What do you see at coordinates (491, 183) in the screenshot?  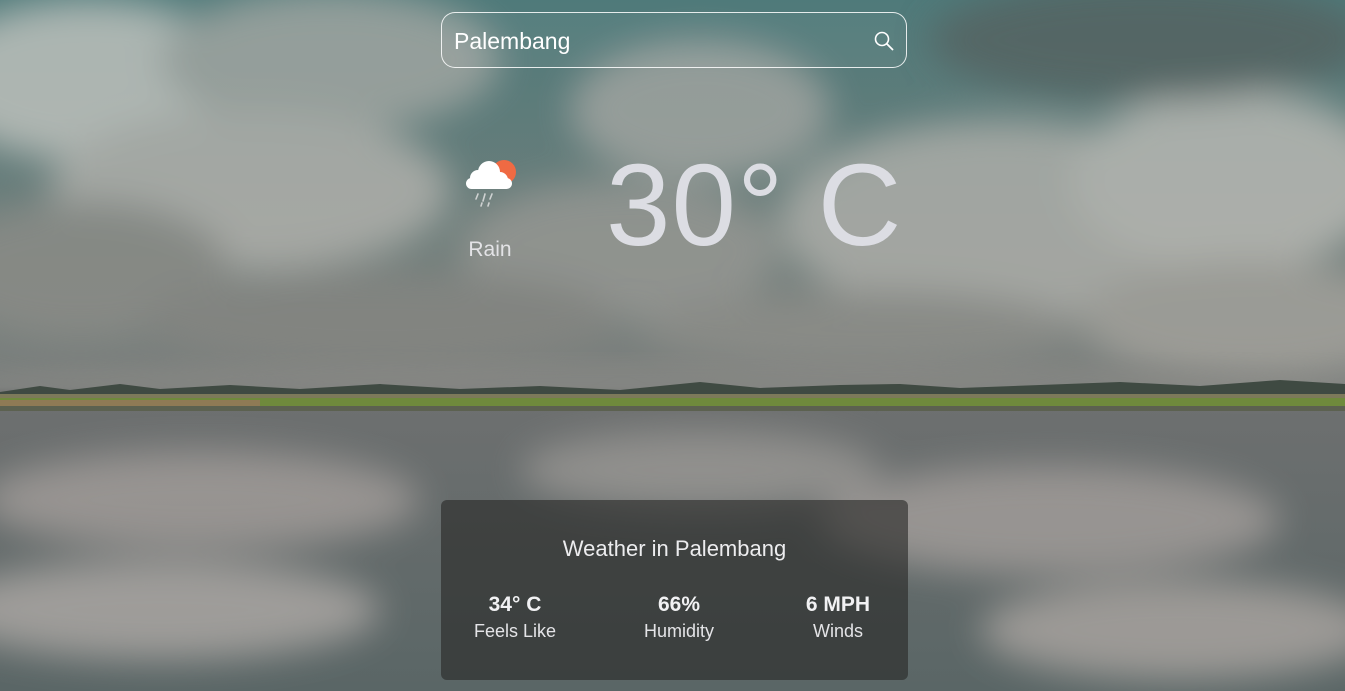 I see `cloud-rain-sun-icon` at bounding box center [491, 183].